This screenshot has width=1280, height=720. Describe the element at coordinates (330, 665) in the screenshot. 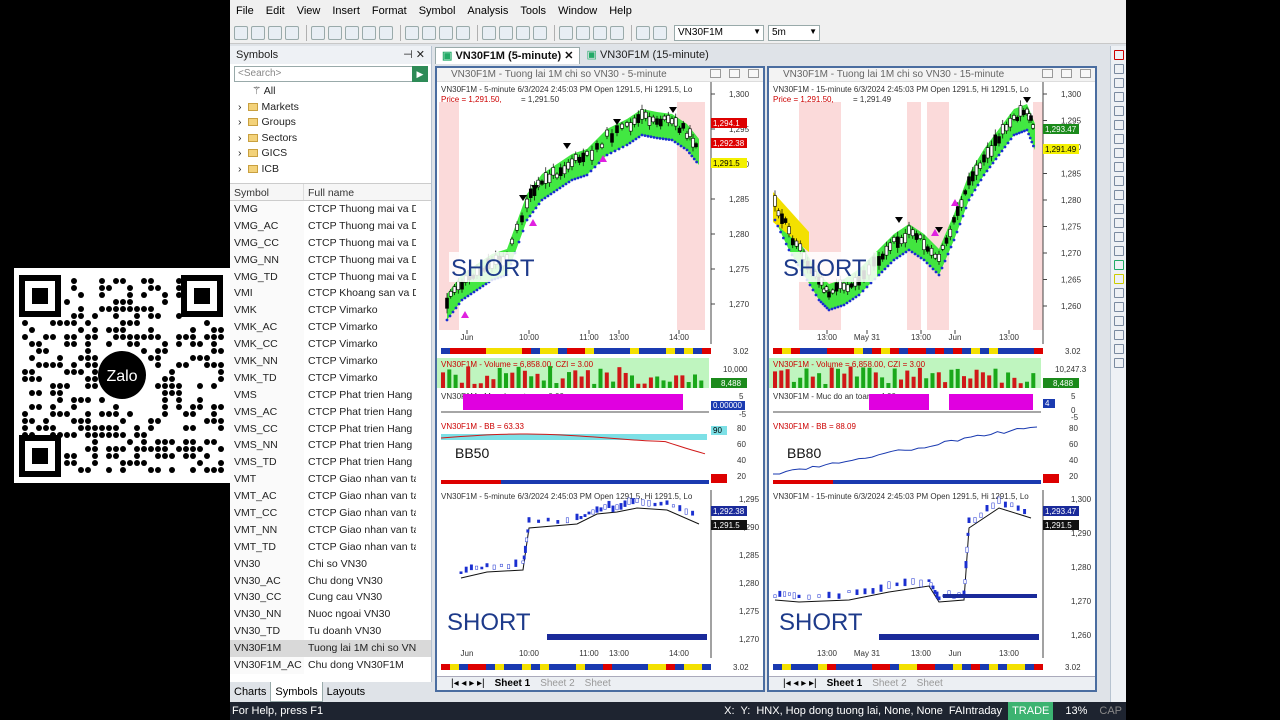

I see `symbol-row: VN30F1M_AC Chu dong VN30F1M` at that location.